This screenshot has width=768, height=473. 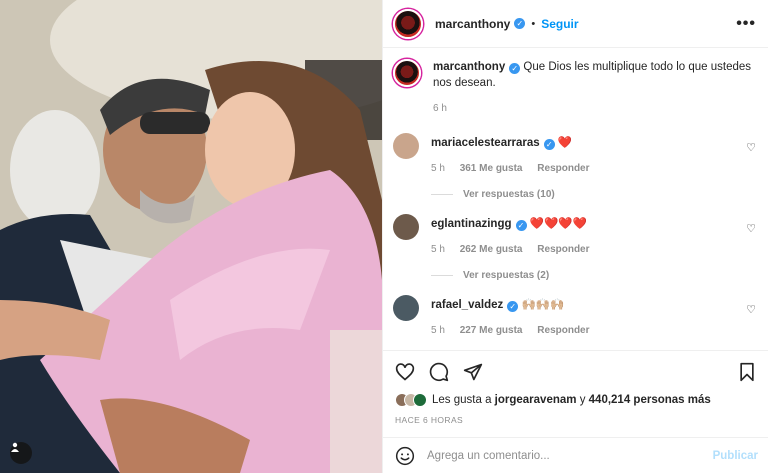 I want to click on comment-text: ❤️❤️❤️❤️, so click(x=558, y=224).